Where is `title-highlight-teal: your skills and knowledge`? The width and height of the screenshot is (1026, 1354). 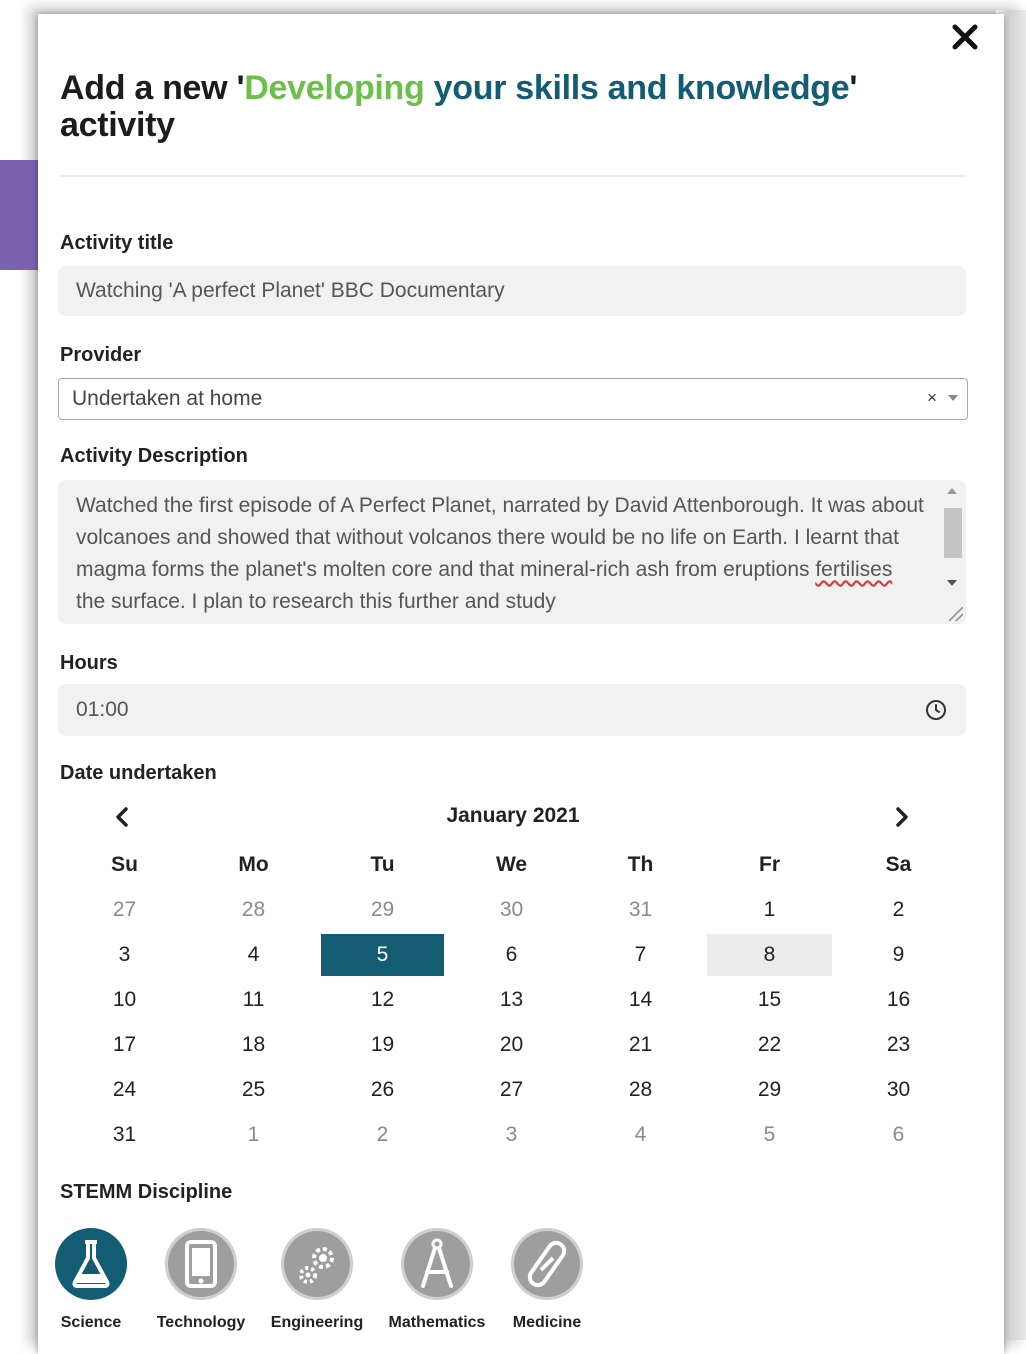
title-highlight-teal: your skills and knowledge is located at coordinates (637, 88).